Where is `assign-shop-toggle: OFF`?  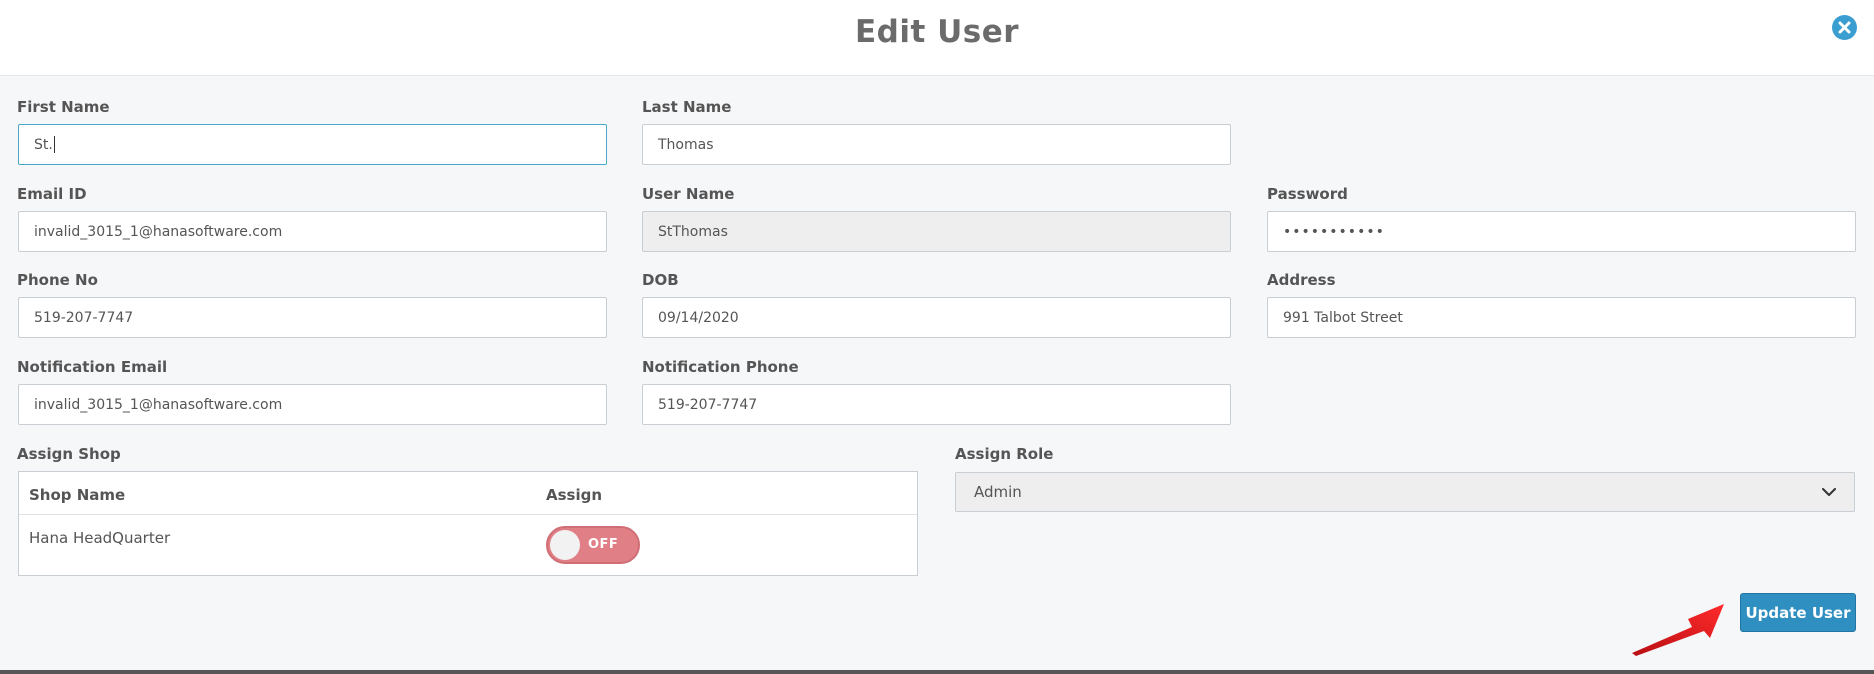 assign-shop-toggle: OFF is located at coordinates (593, 545).